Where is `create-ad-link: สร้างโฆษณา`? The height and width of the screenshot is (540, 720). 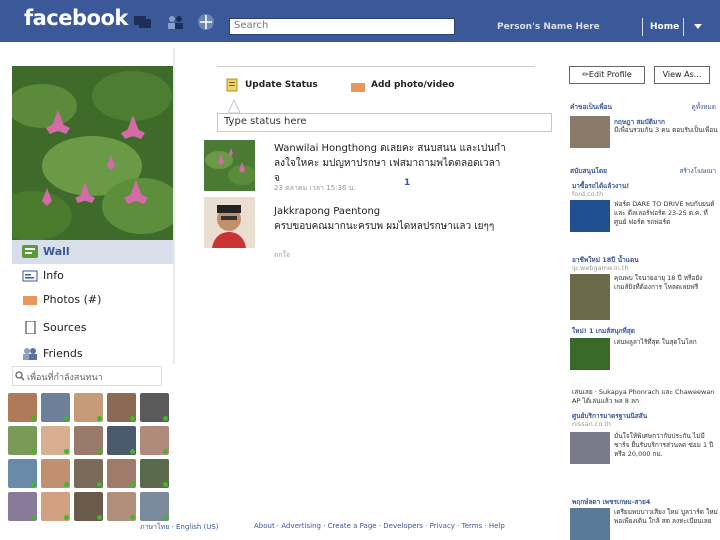 create-ad-link: สร้างโฆษณา is located at coordinates (697, 171).